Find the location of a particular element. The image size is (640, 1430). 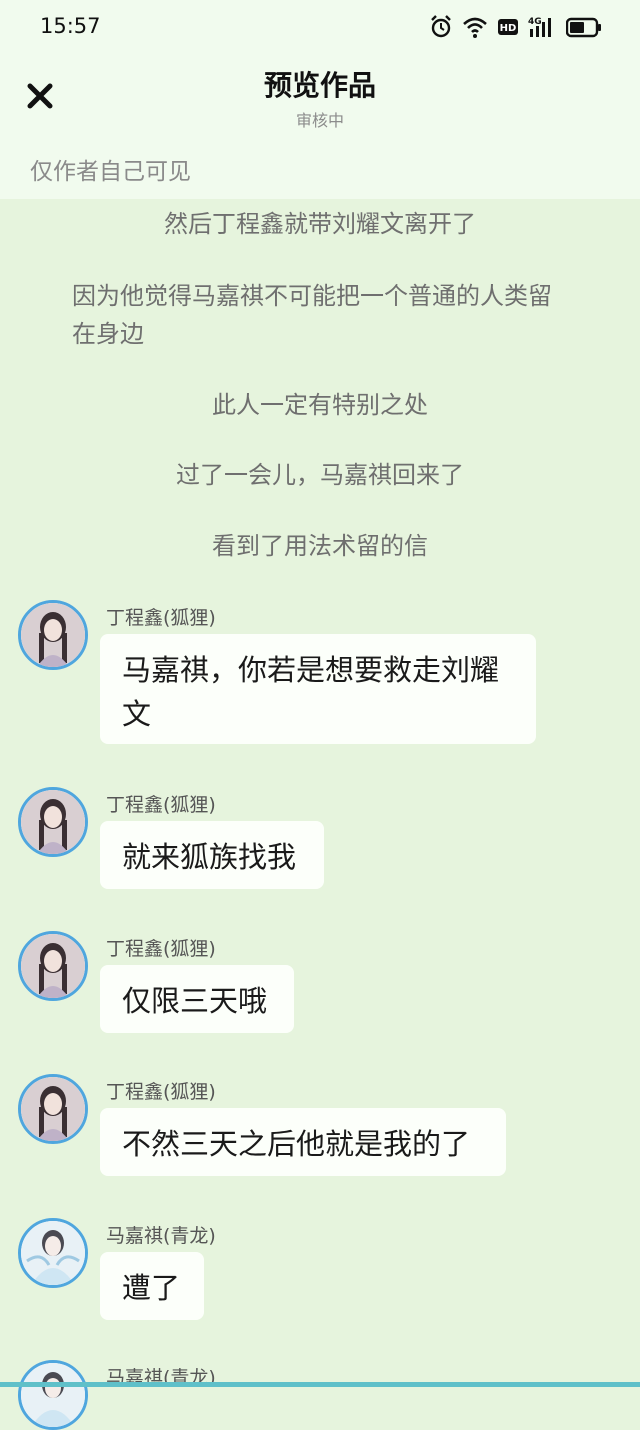

status-bar: 15:57 HD 4G is located at coordinates (320, 28).